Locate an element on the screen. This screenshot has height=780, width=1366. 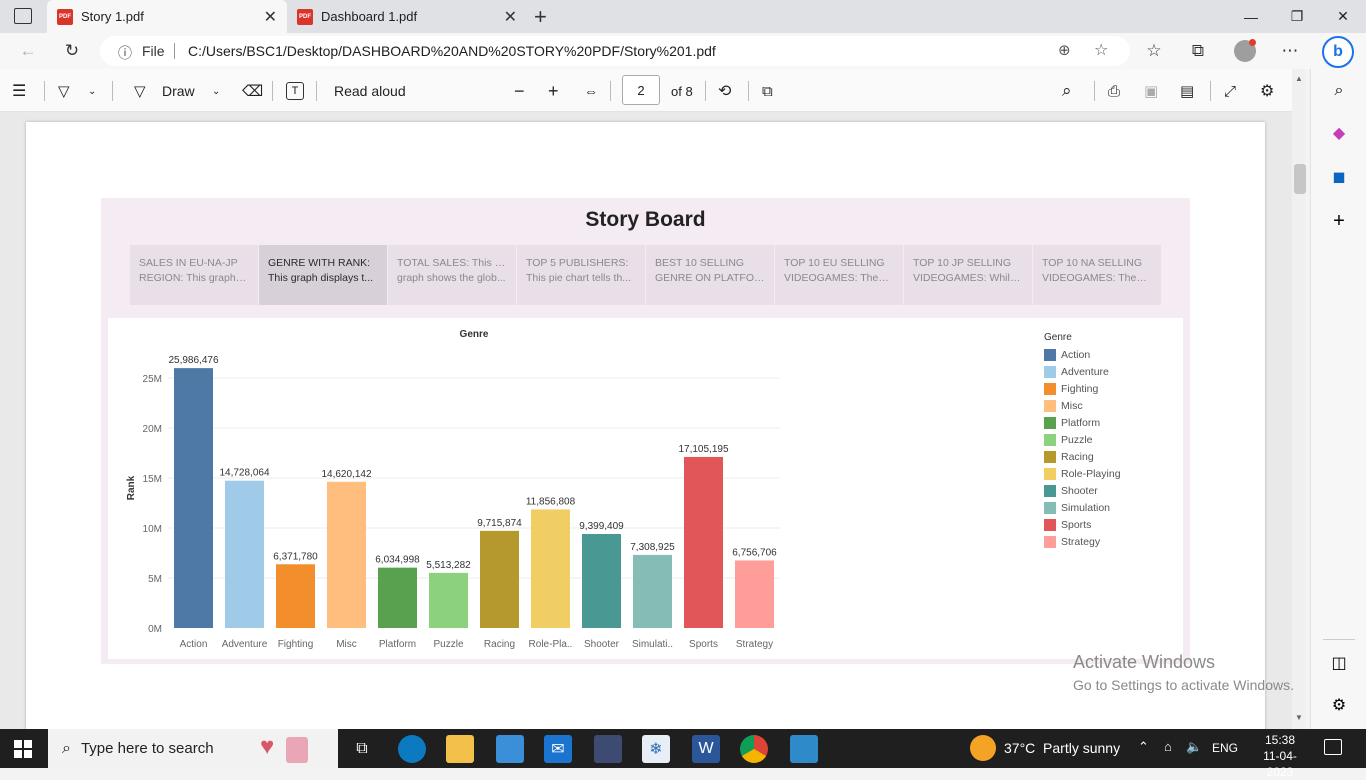
legend-item: Action is located at coordinates (1104, 354).